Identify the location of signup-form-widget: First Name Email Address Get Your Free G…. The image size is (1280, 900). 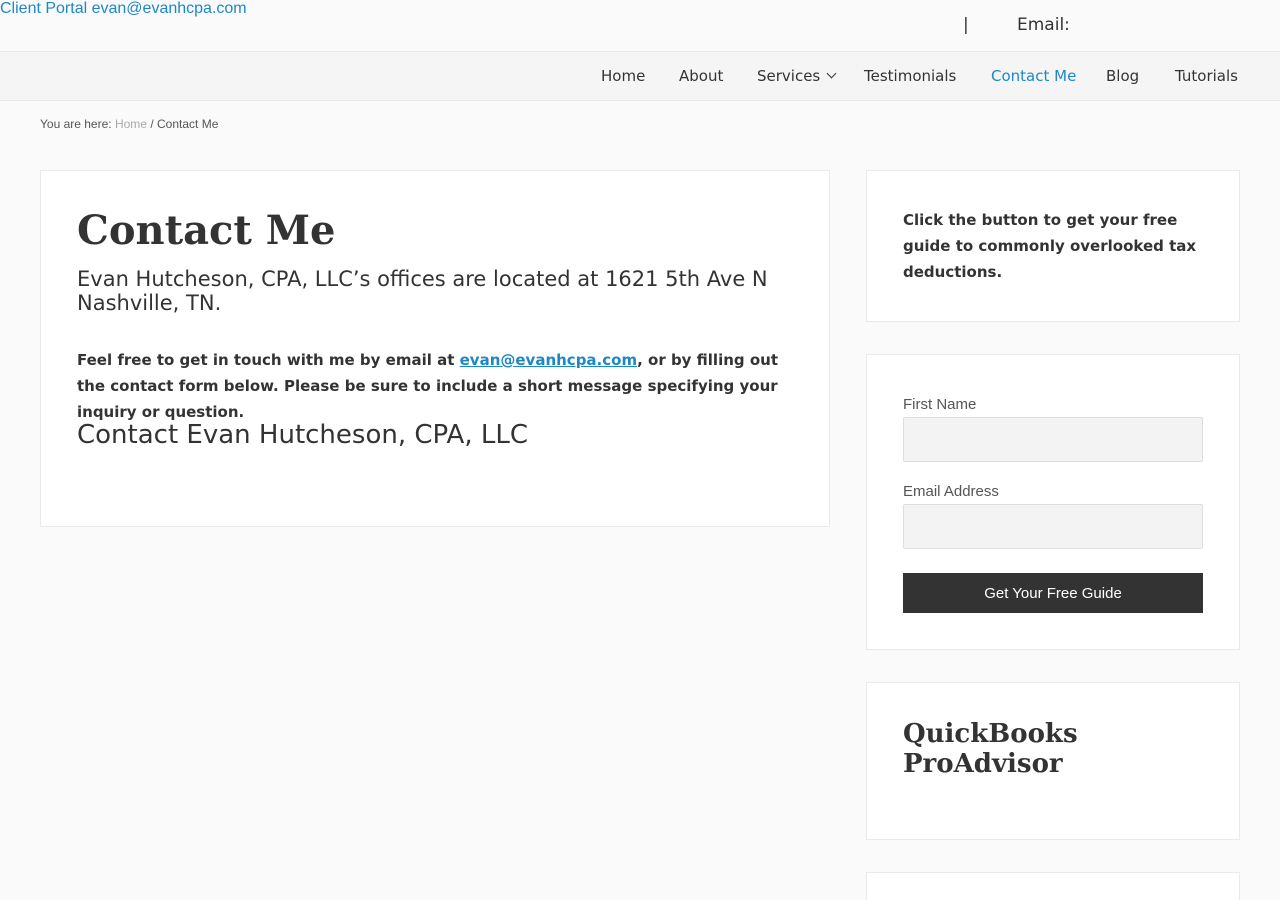
(1053, 502).